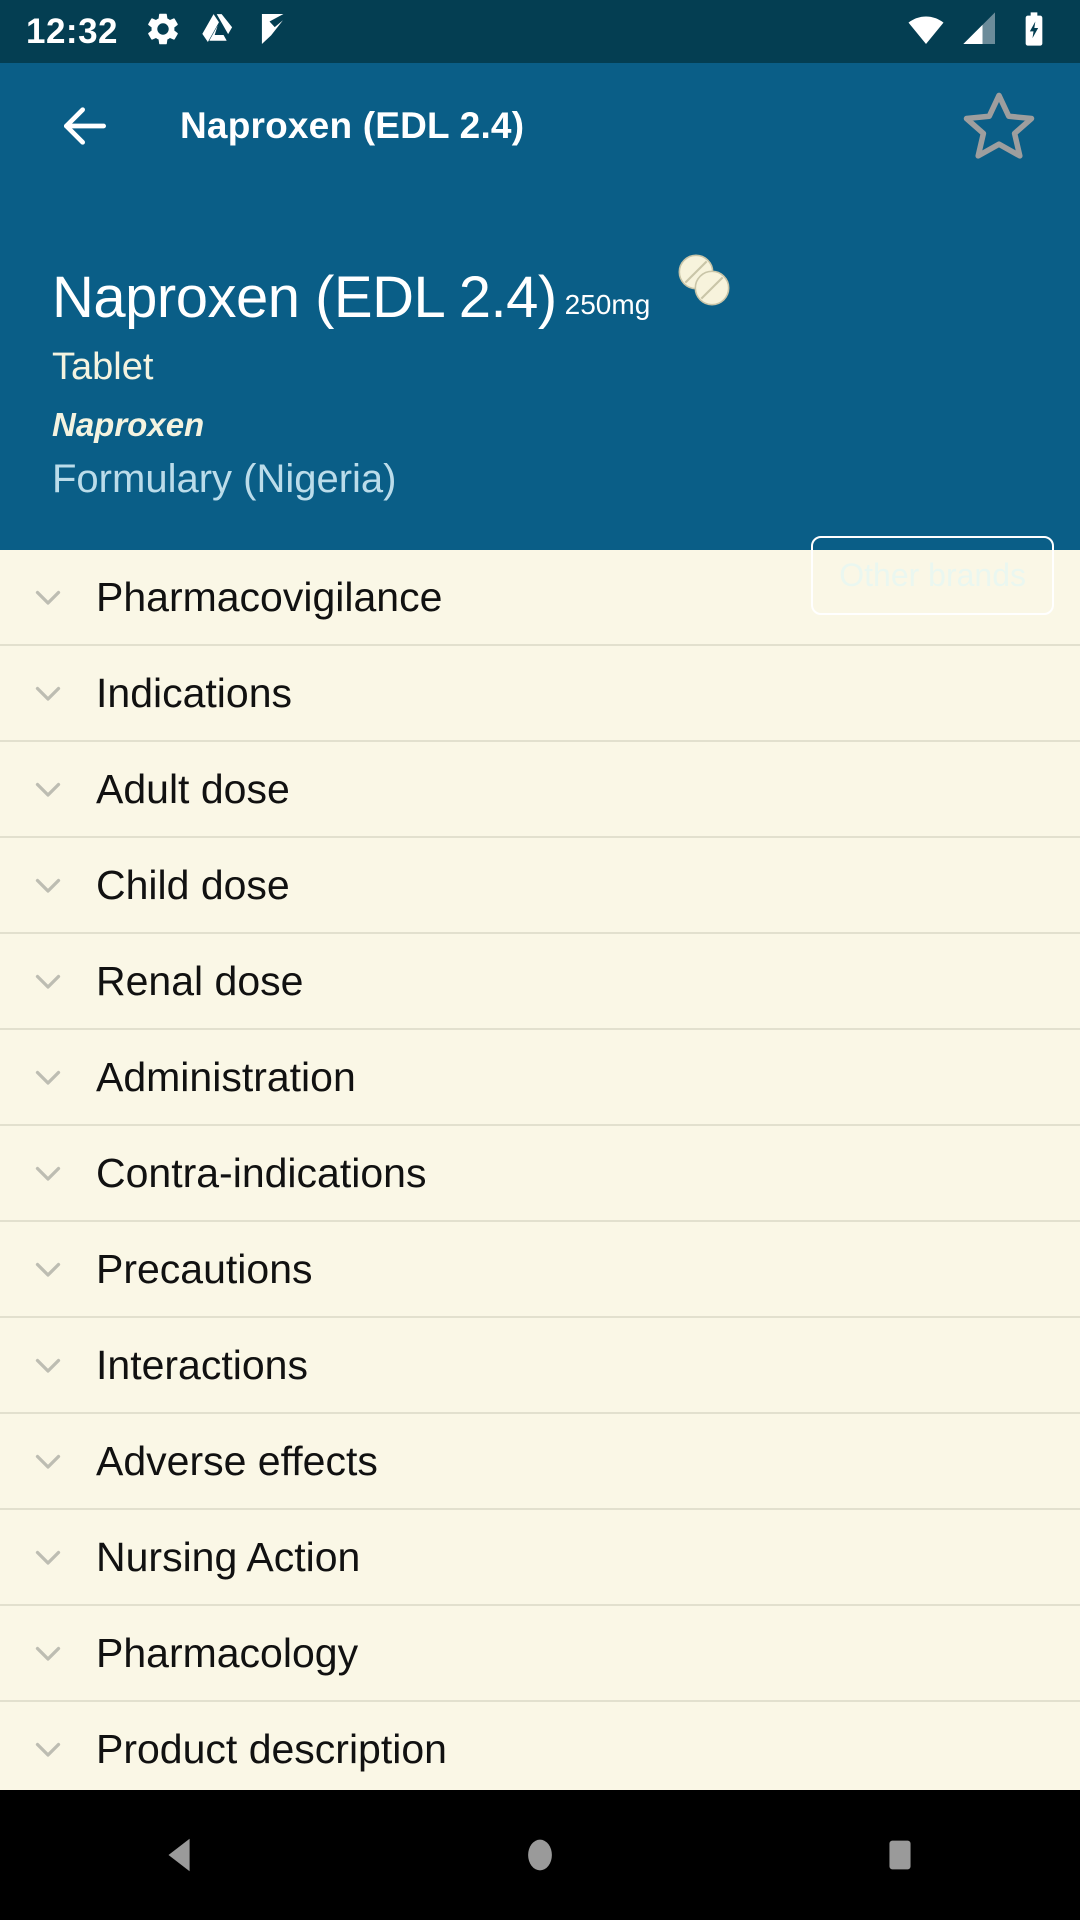  What do you see at coordinates (194, 692) in the screenshot?
I see `section-label: Indications` at bounding box center [194, 692].